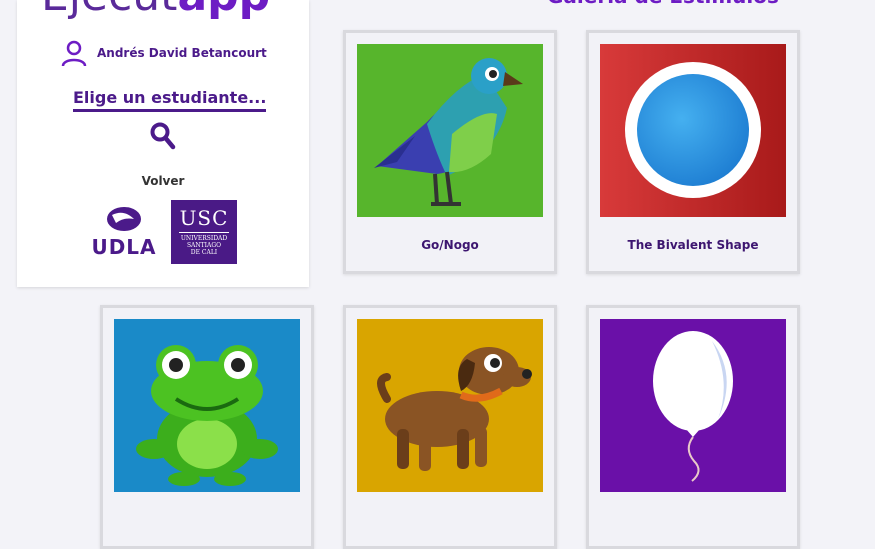  I want to click on usc-logo-line3: DE CALI, so click(204, 252).